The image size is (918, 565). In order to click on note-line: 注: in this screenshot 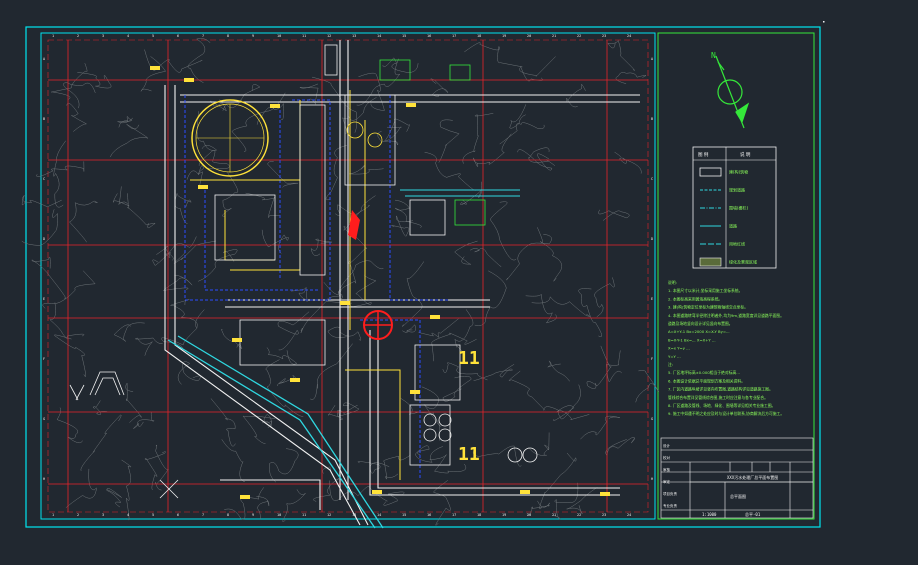, I will do `click(670, 364)`.